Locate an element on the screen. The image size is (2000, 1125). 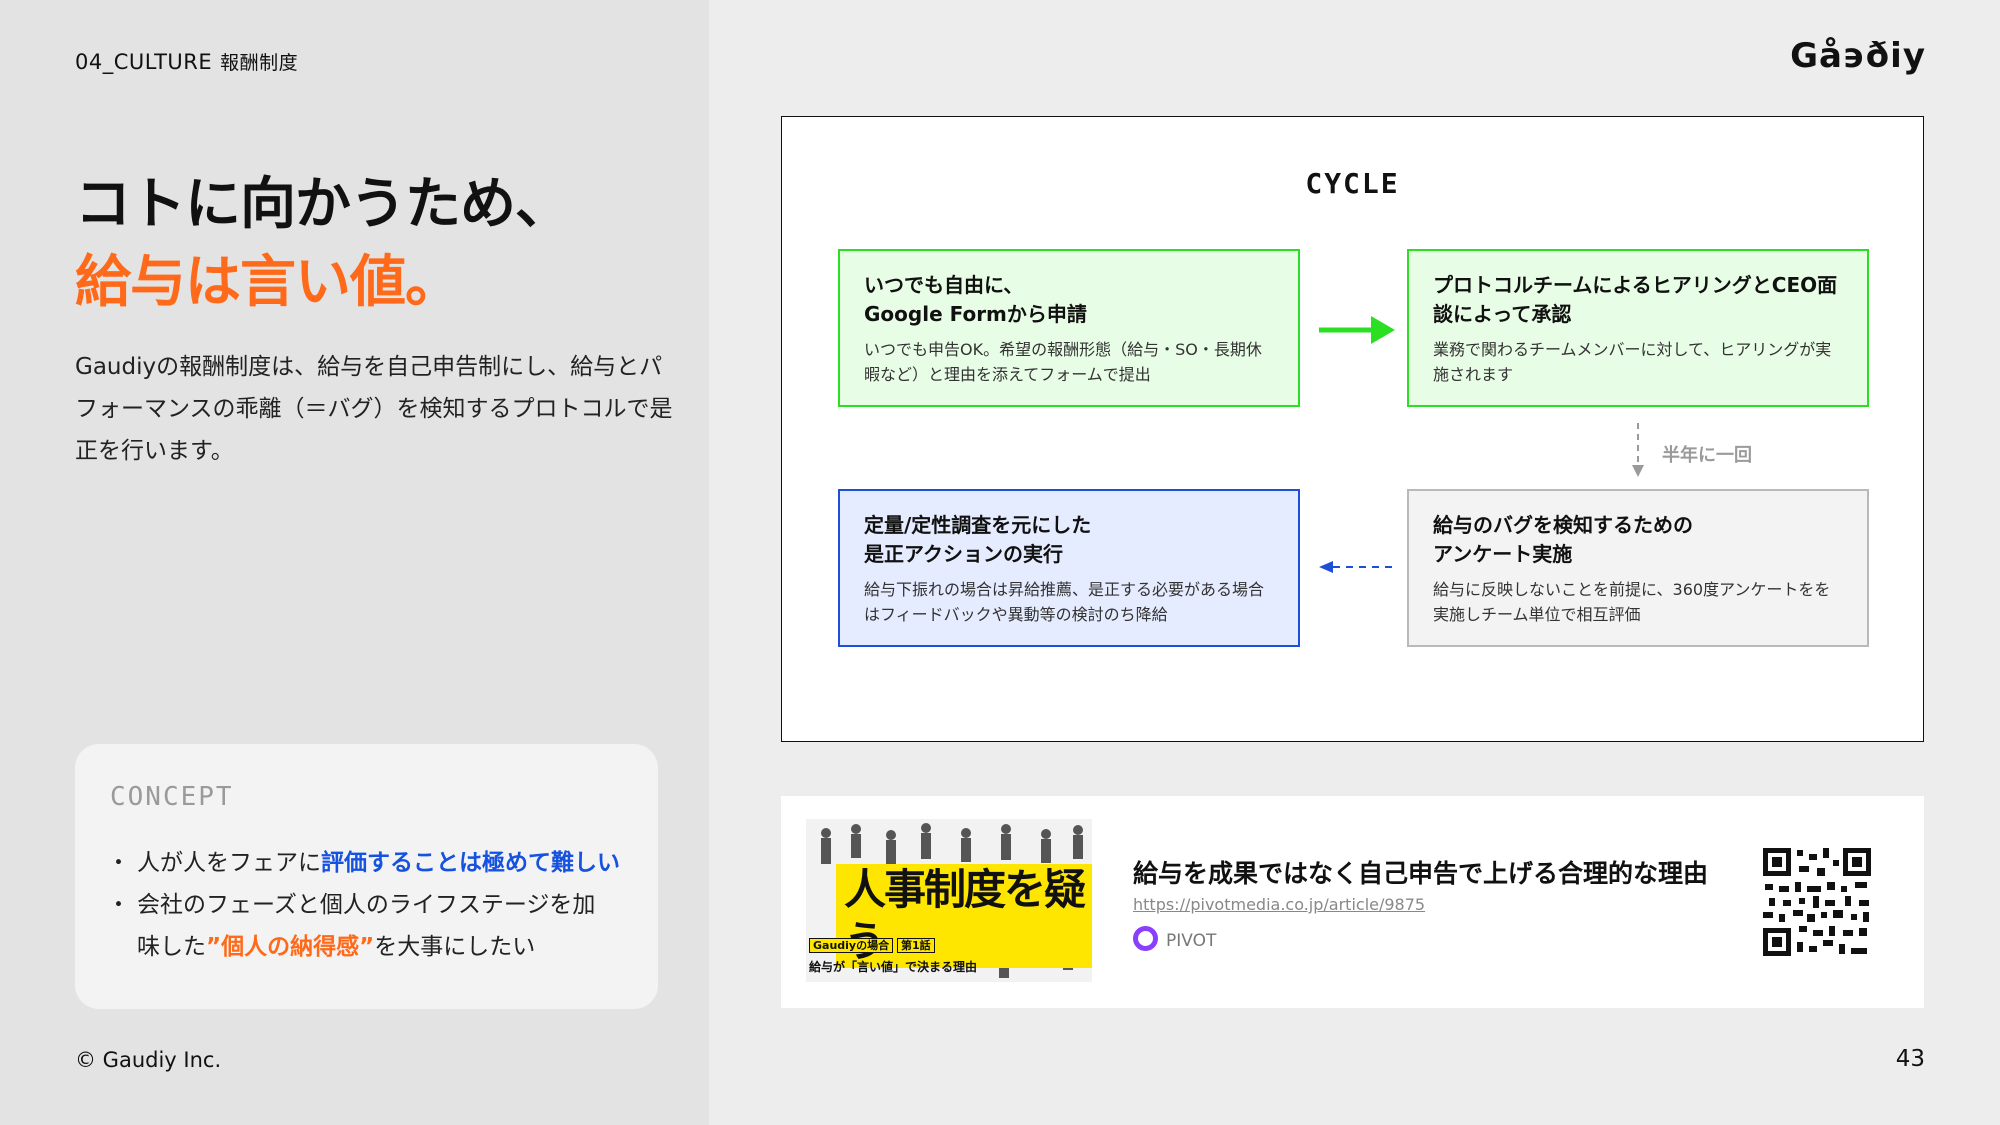
step-title: プロトコルチームによるヒアリングとCEO面談によって承認 is located at coordinates (1635, 299).